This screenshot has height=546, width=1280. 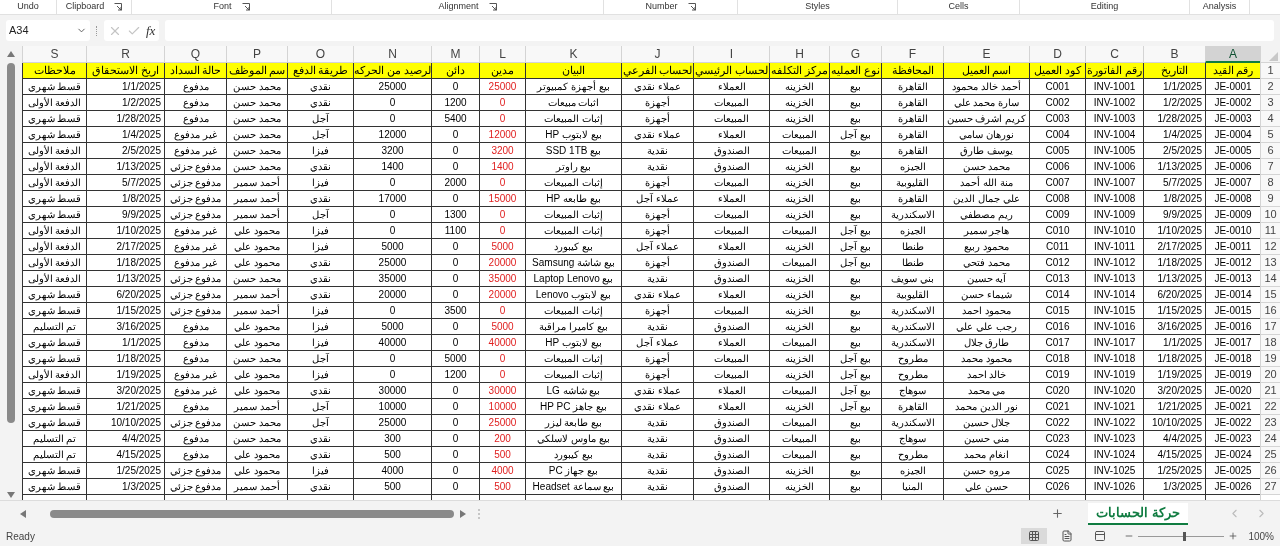 I want to click on row-header: 1, so click(x=1270, y=71).